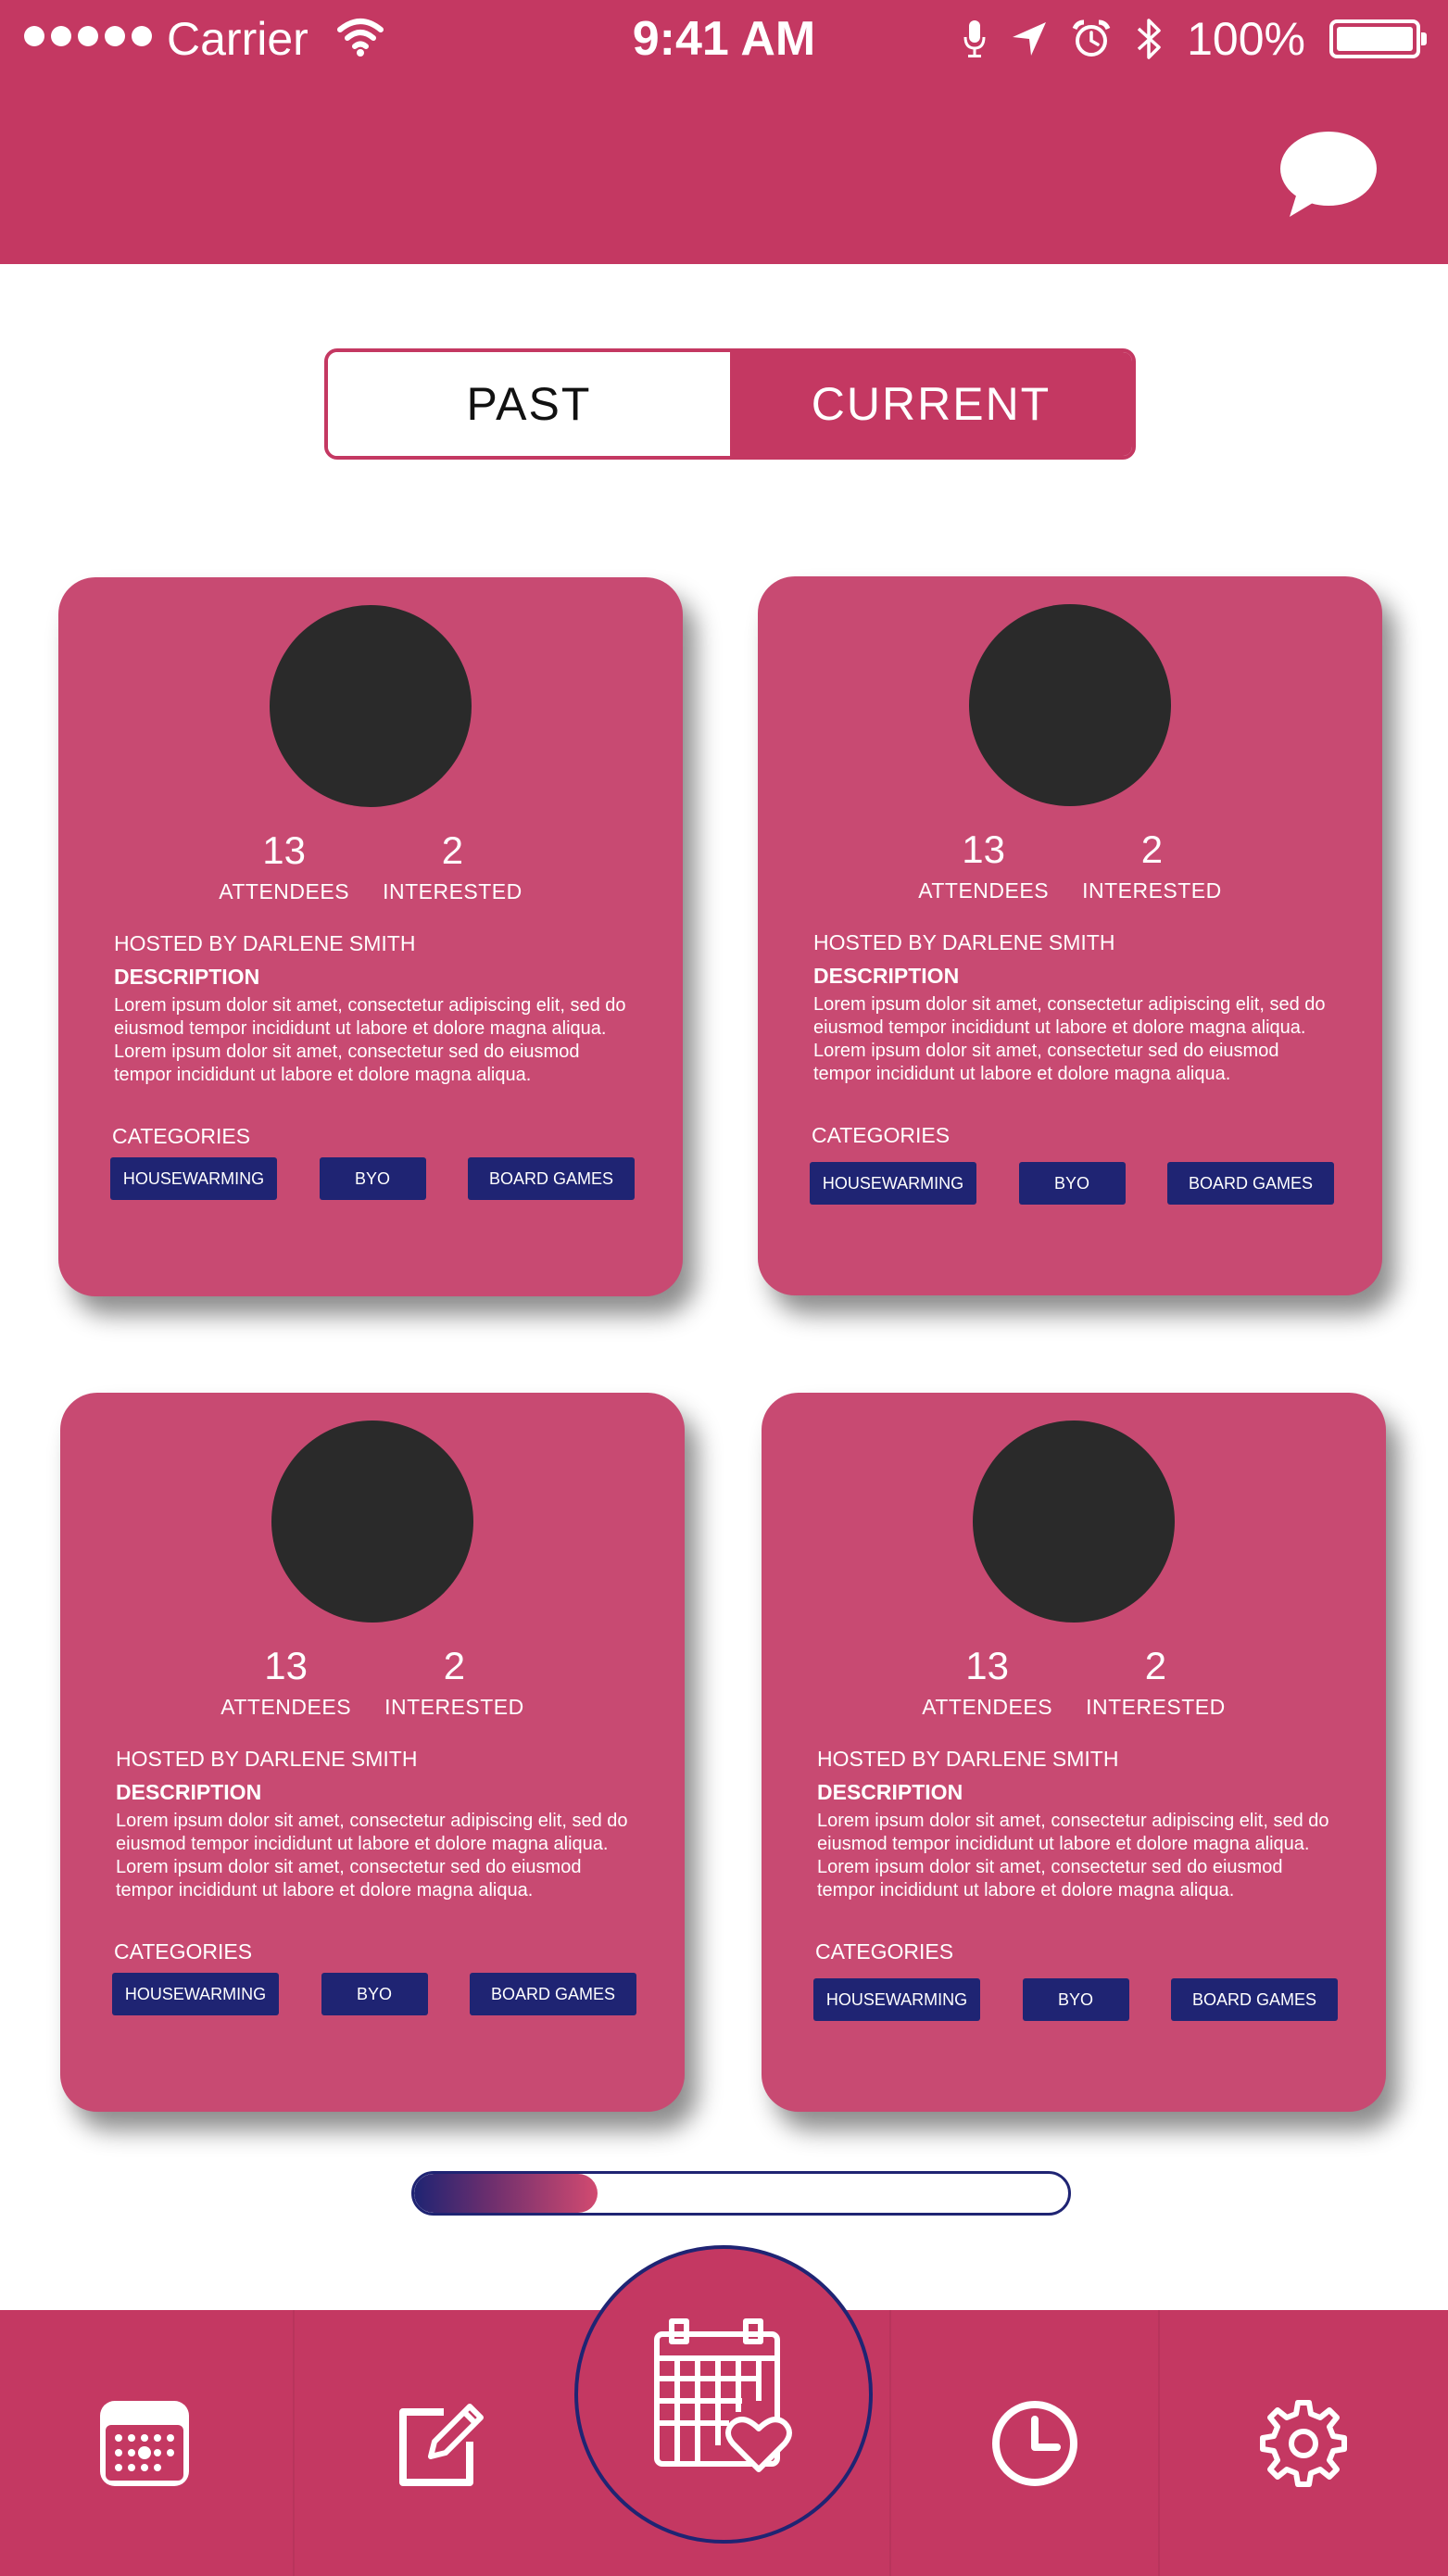 The width and height of the screenshot is (1448, 2576). I want to click on tab-settings, so click(1302, 2443).